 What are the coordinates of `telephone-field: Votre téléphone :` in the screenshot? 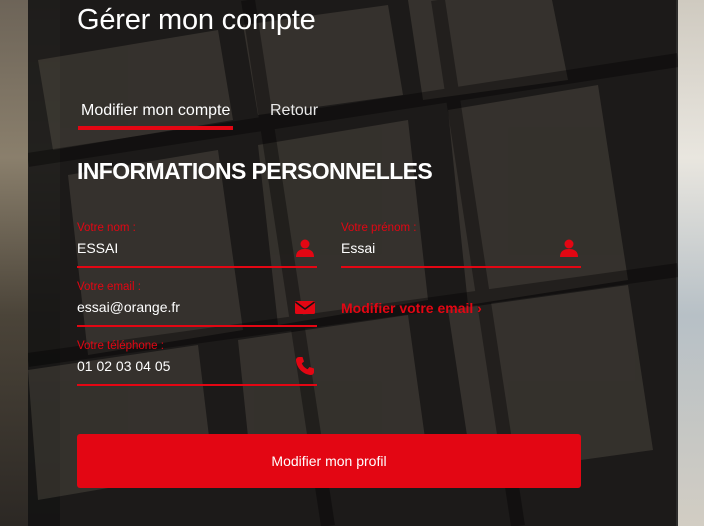 It's located at (197, 365).